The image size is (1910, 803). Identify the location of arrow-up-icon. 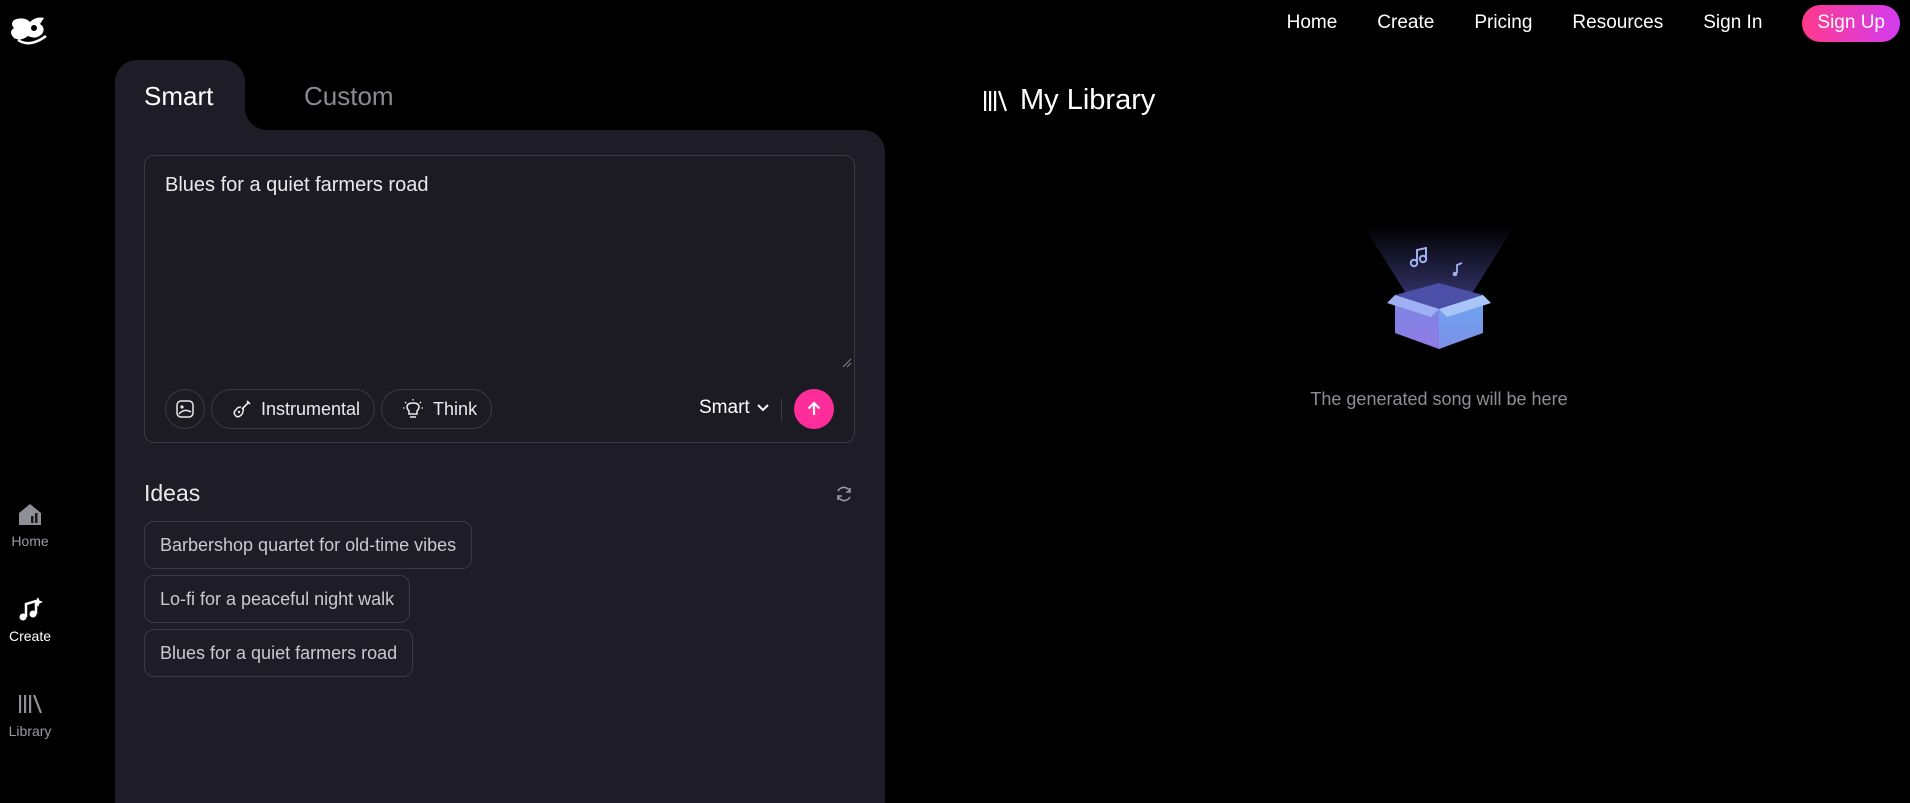
(814, 408).